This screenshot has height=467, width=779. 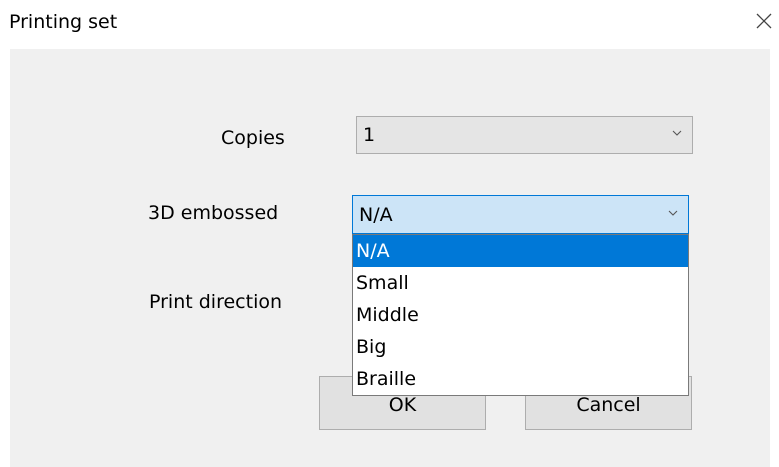 I want to click on embossed-value: N/A, so click(x=376, y=215).